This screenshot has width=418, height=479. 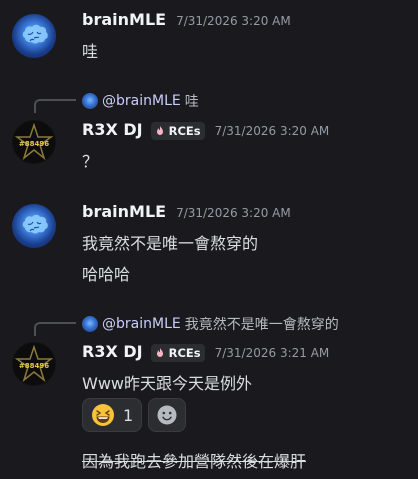 I want to click on reply-preview: @brainMLE 哇, so click(x=140, y=101).